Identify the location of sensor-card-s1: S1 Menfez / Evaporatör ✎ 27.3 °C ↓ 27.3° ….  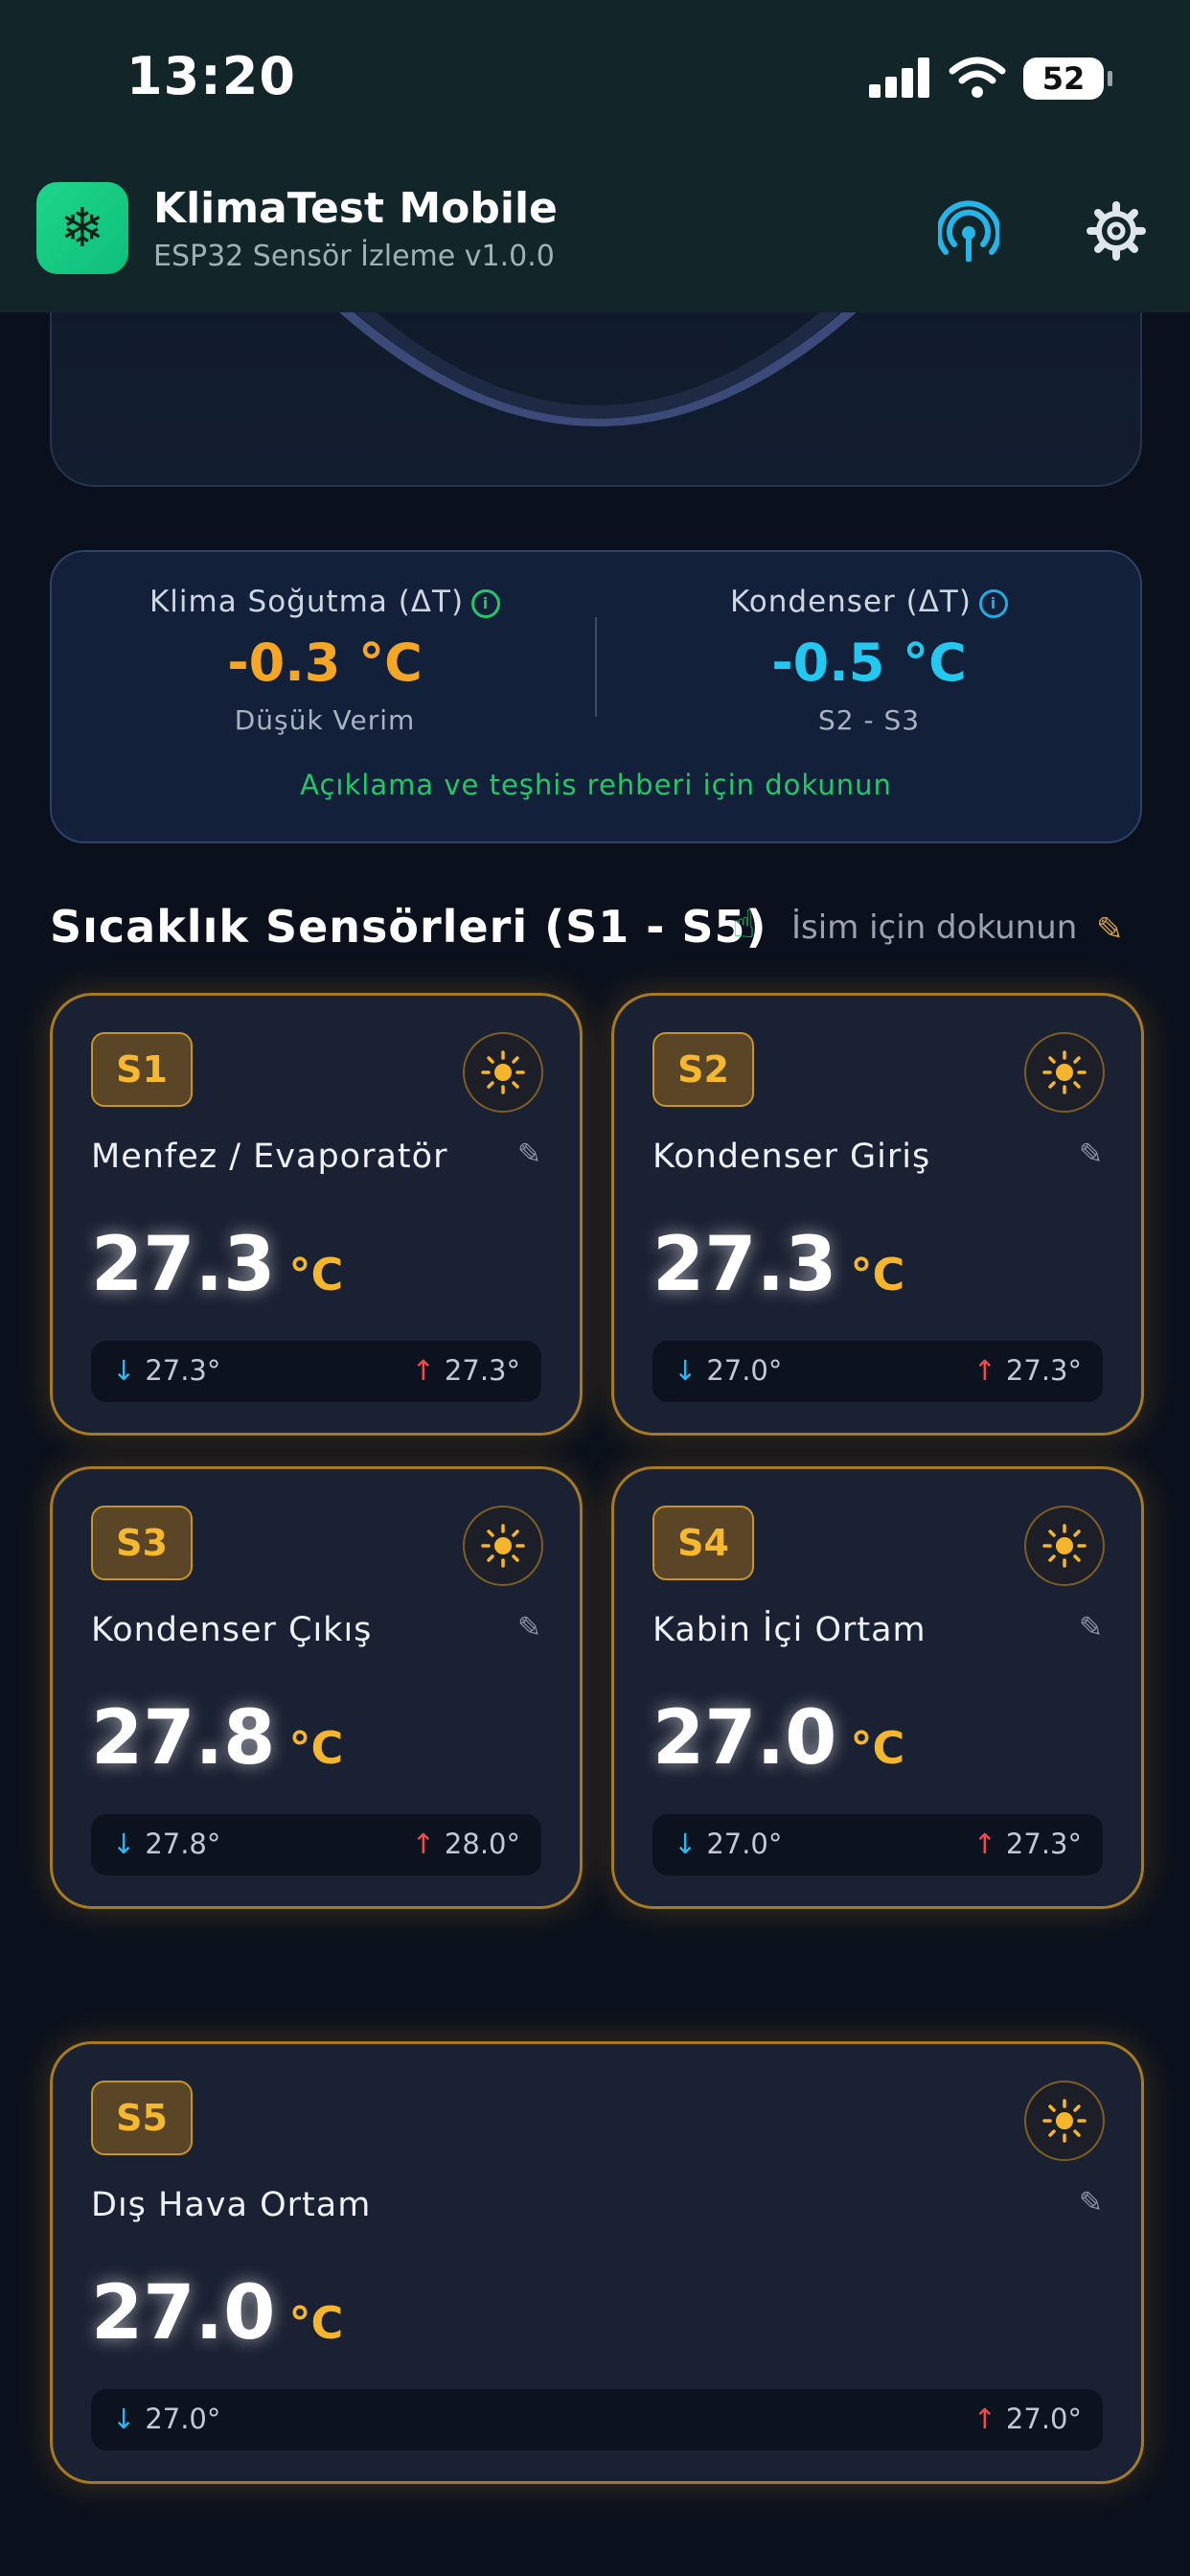
(317, 1214).